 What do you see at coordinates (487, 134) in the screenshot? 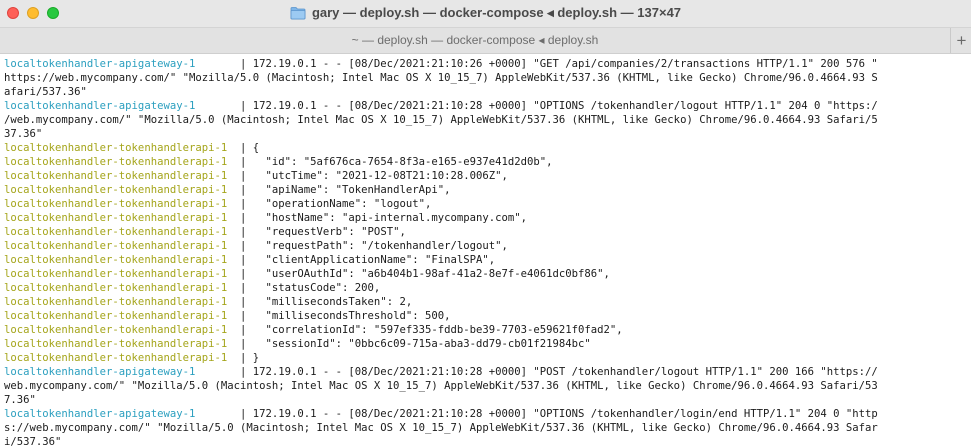
I see `log-line: 37.36"` at bounding box center [487, 134].